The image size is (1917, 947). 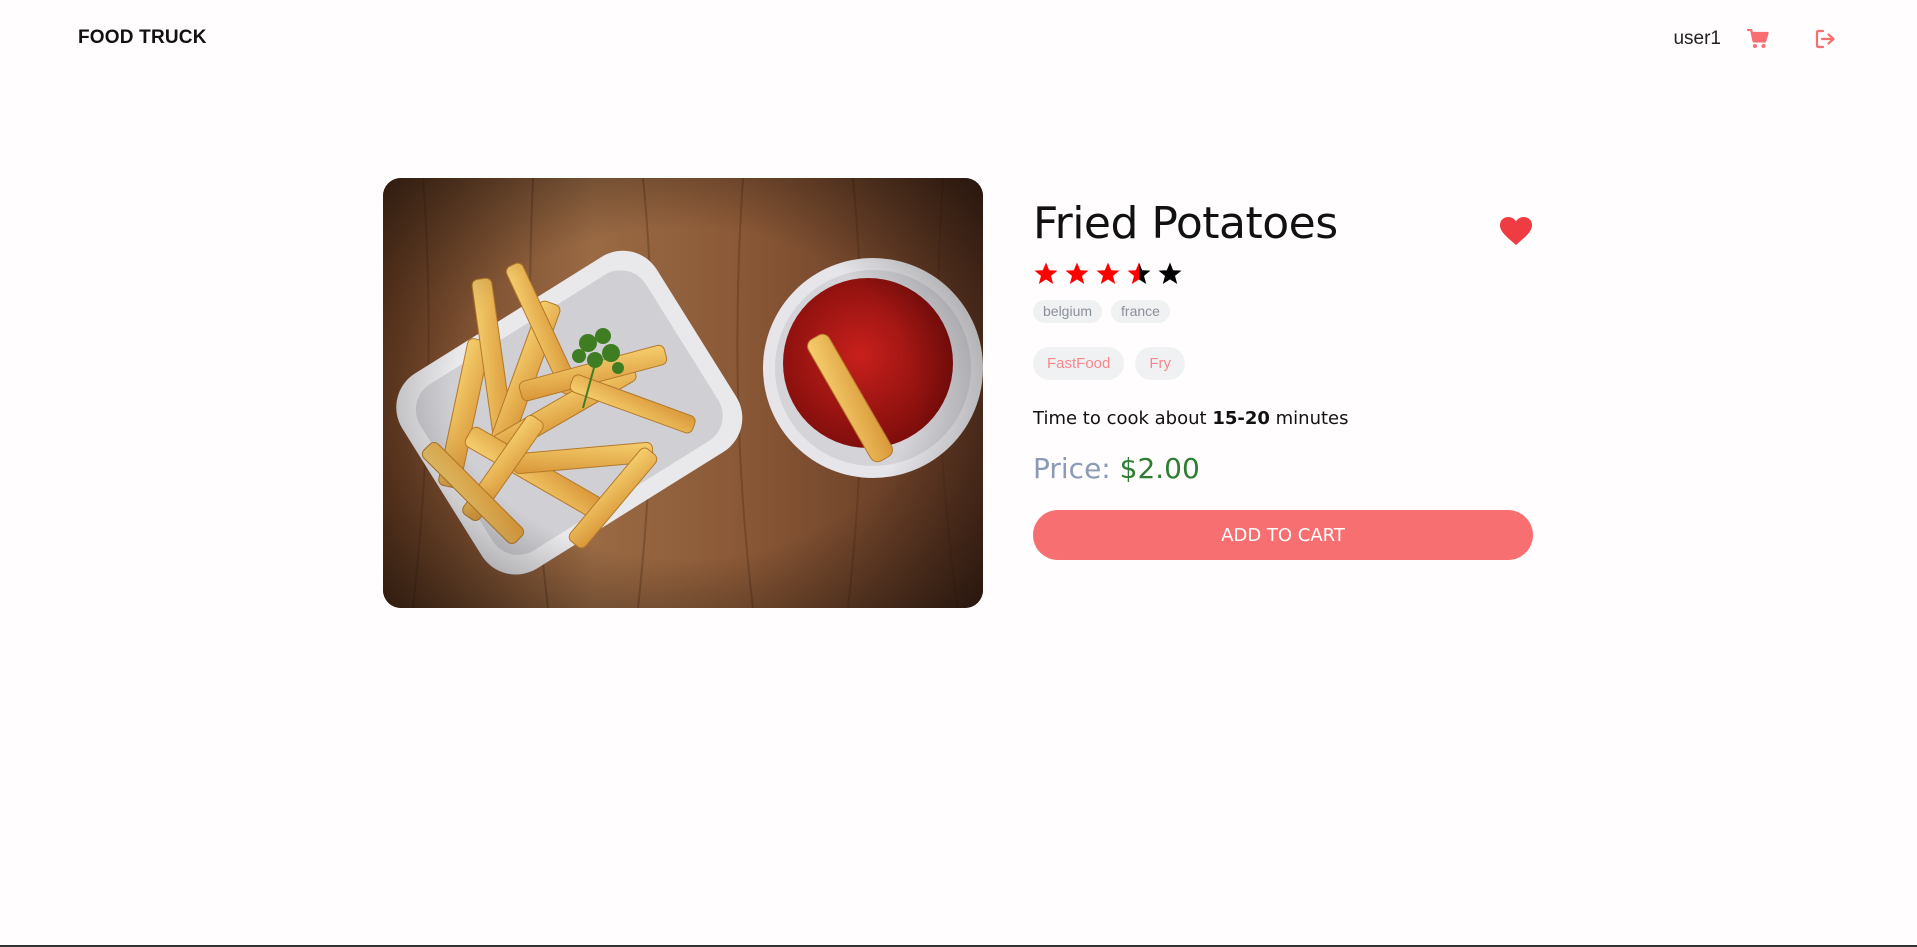 What do you see at coordinates (1068, 312) in the screenshot?
I see `origin-badge: belgium` at bounding box center [1068, 312].